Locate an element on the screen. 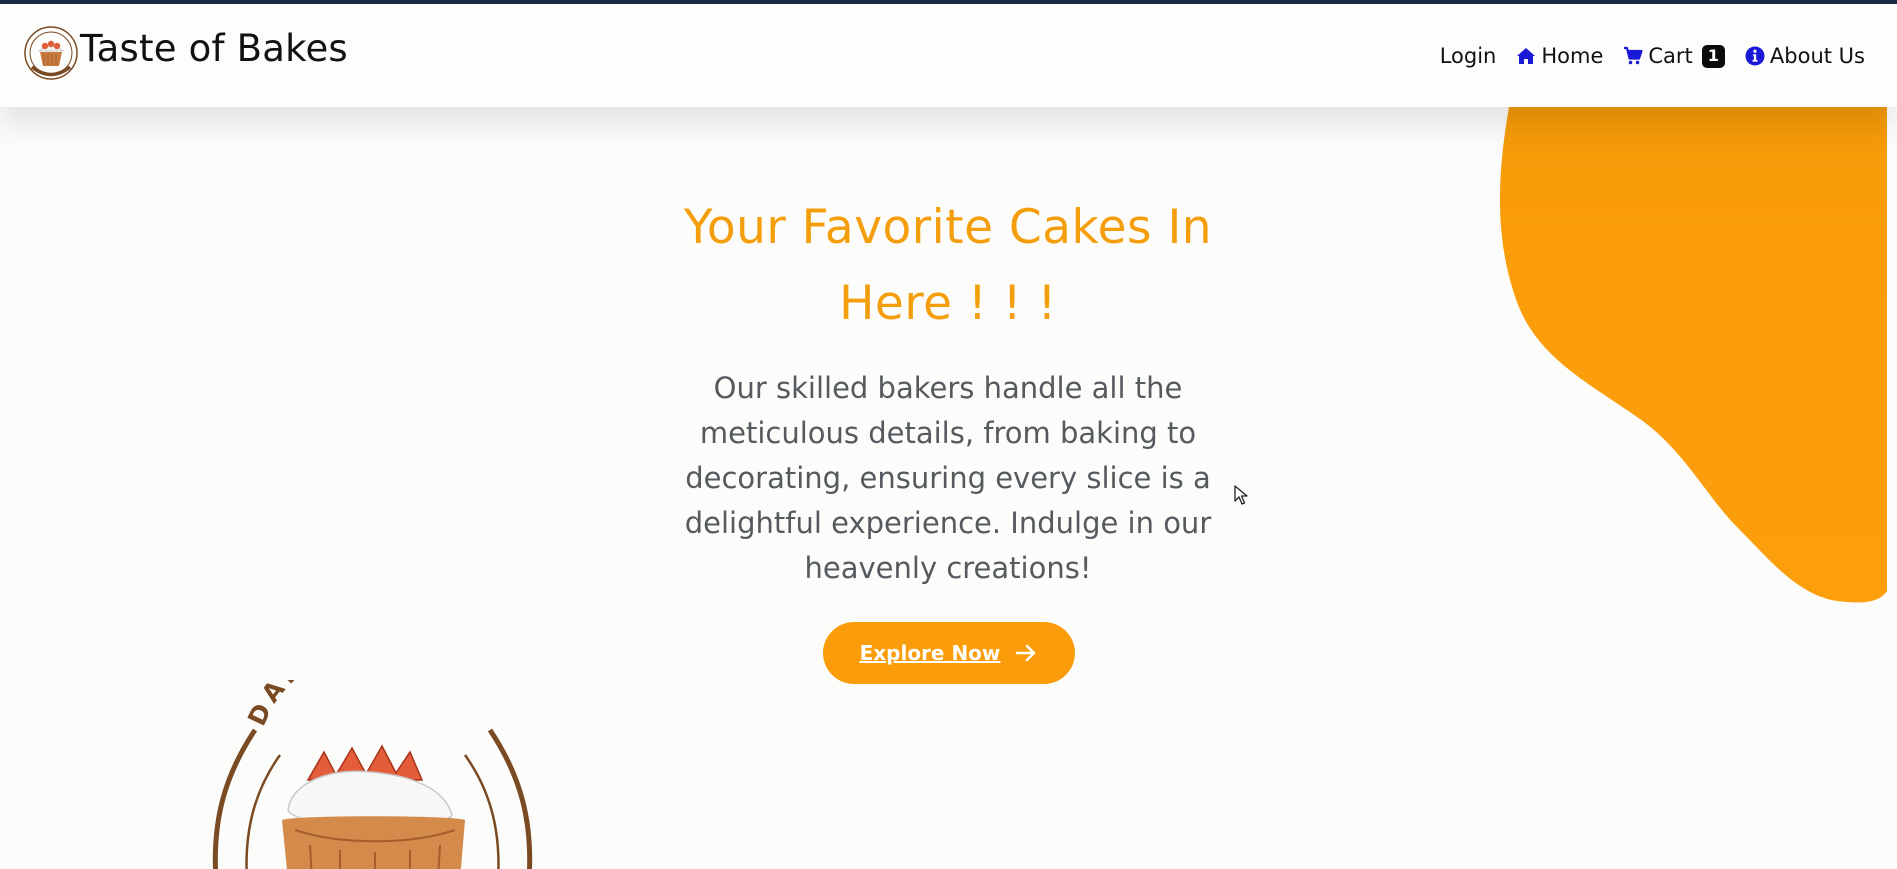  cart-count-badge: 1 is located at coordinates (1713, 56).